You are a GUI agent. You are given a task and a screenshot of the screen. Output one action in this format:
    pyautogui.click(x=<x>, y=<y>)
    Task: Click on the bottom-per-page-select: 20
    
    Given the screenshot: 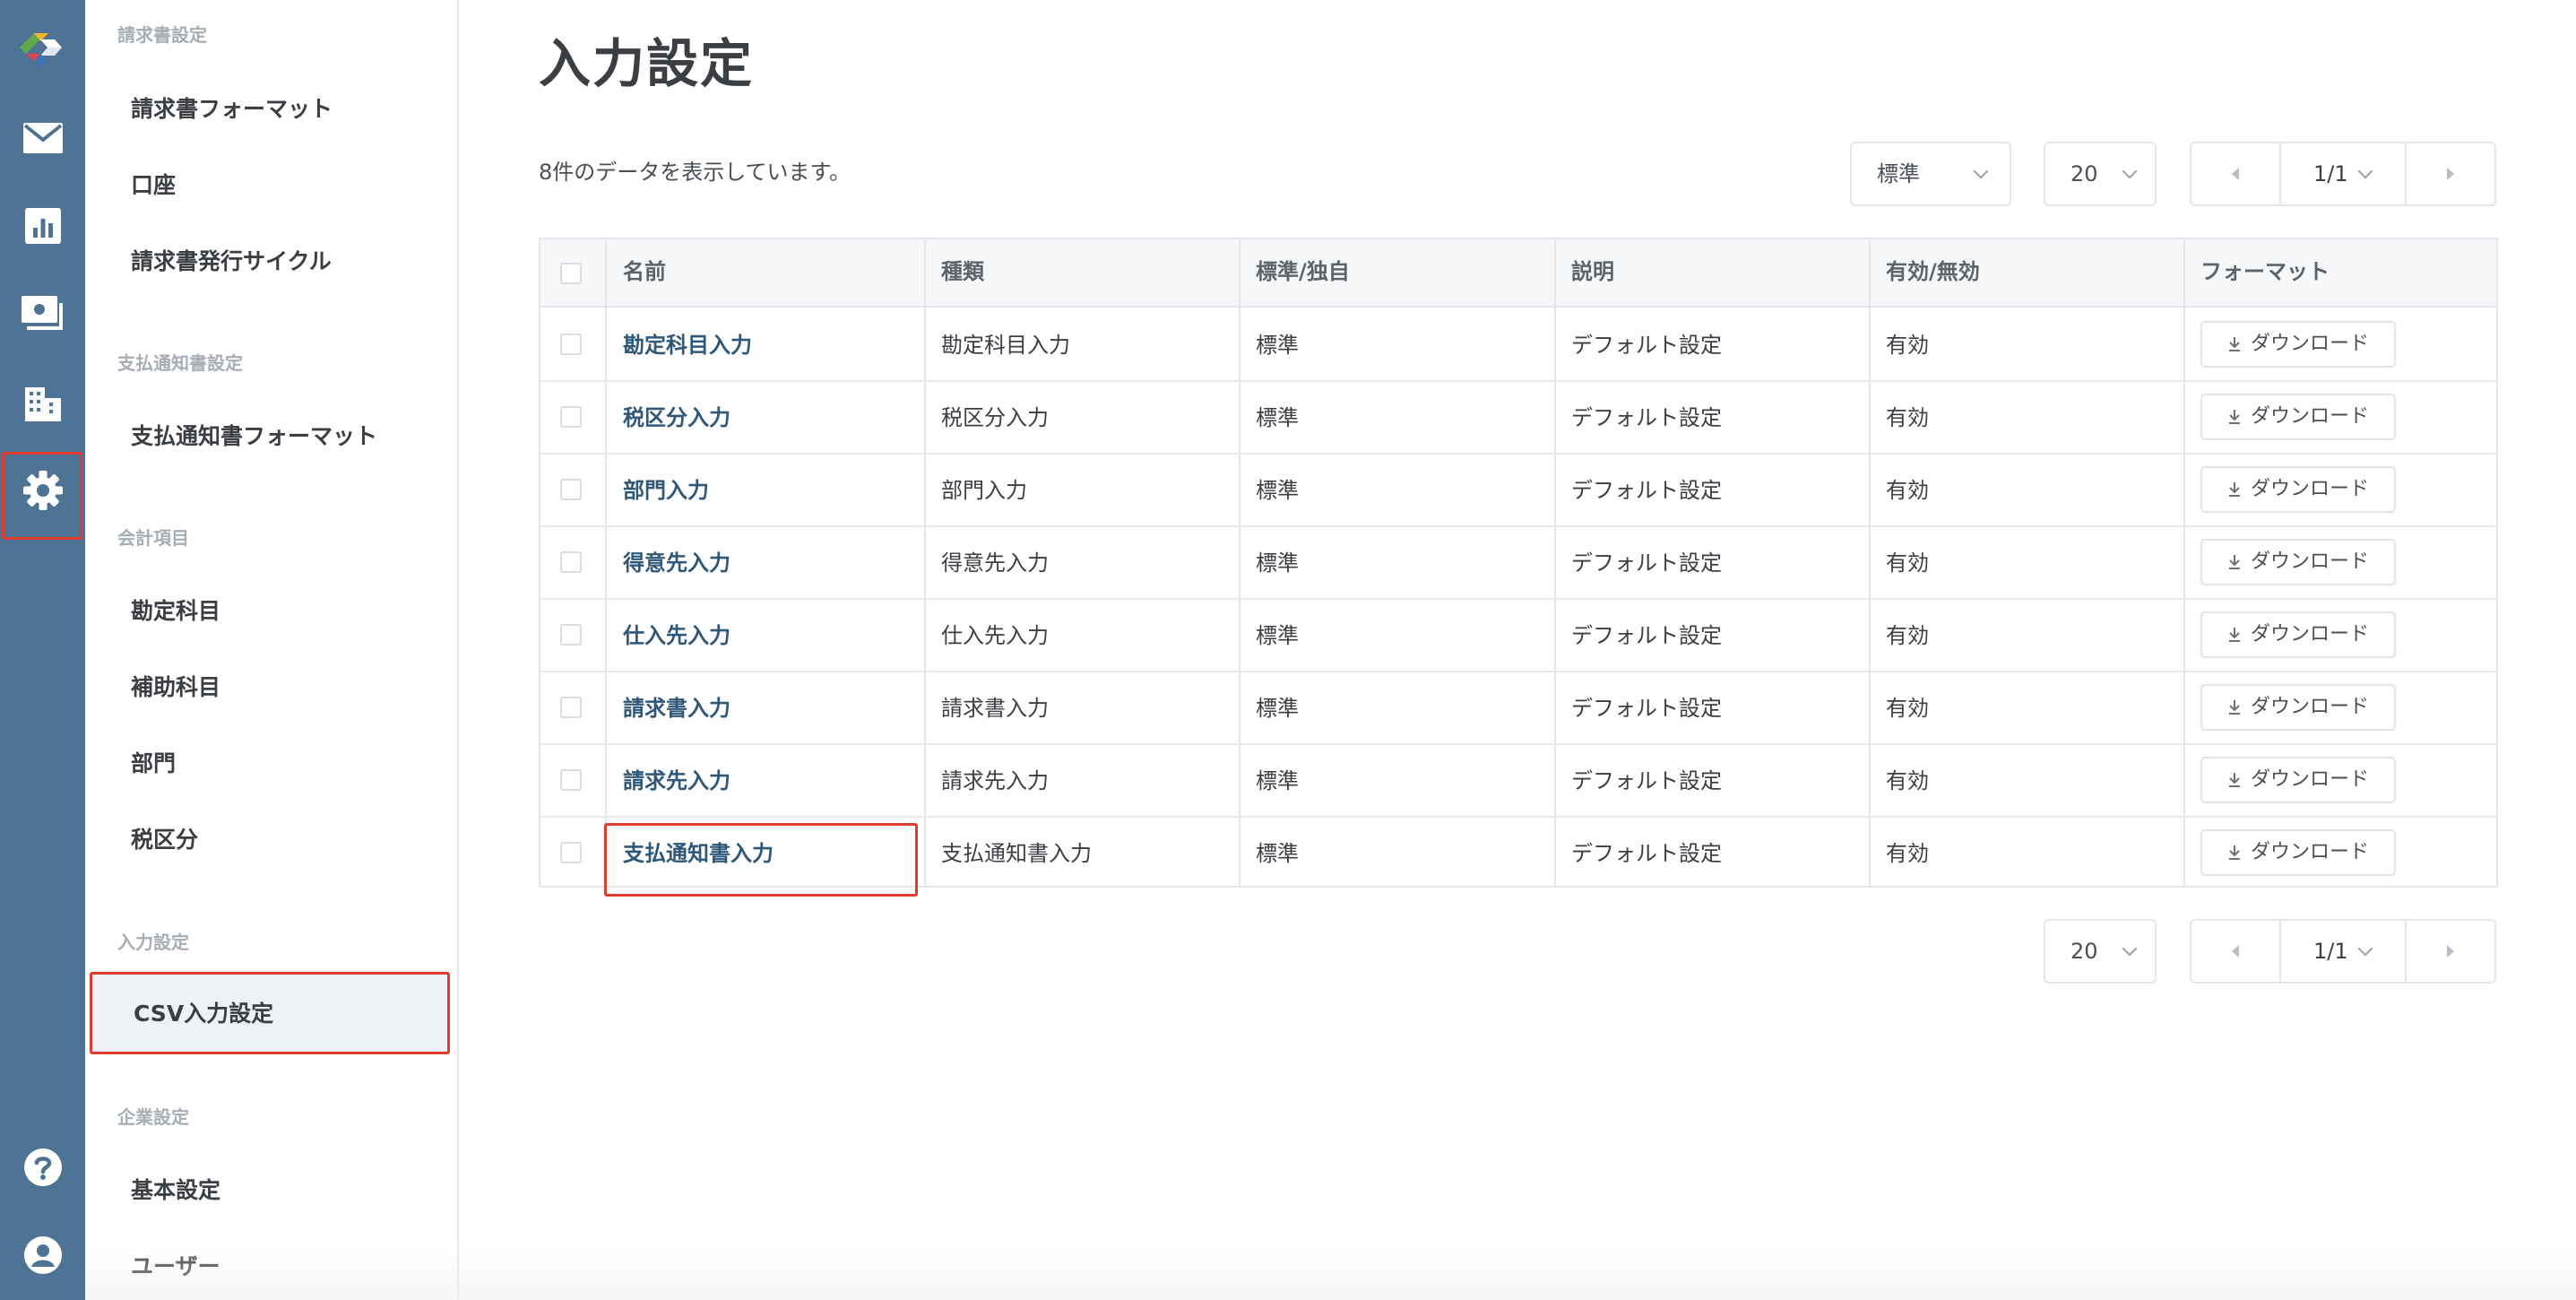 What is the action you would take?
    pyautogui.click(x=2100, y=952)
    